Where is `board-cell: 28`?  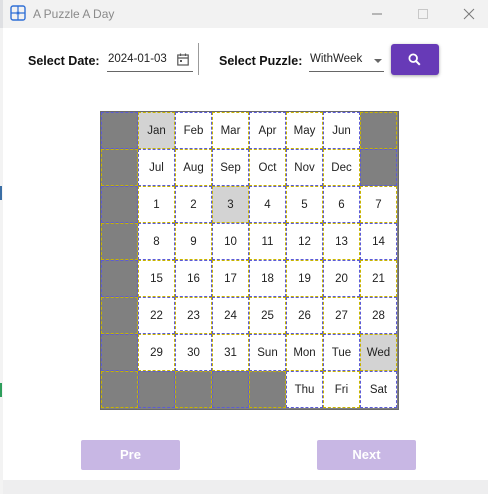
board-cell: 28 is located at coordinates (378, 315).